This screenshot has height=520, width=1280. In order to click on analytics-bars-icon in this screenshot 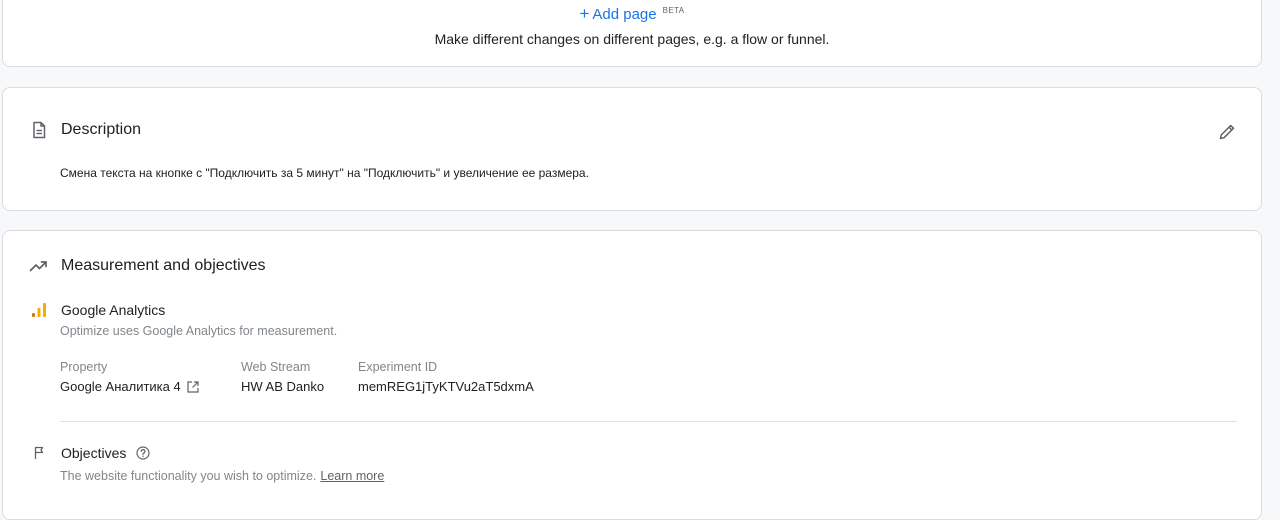, I will do `click(39, 310)`.